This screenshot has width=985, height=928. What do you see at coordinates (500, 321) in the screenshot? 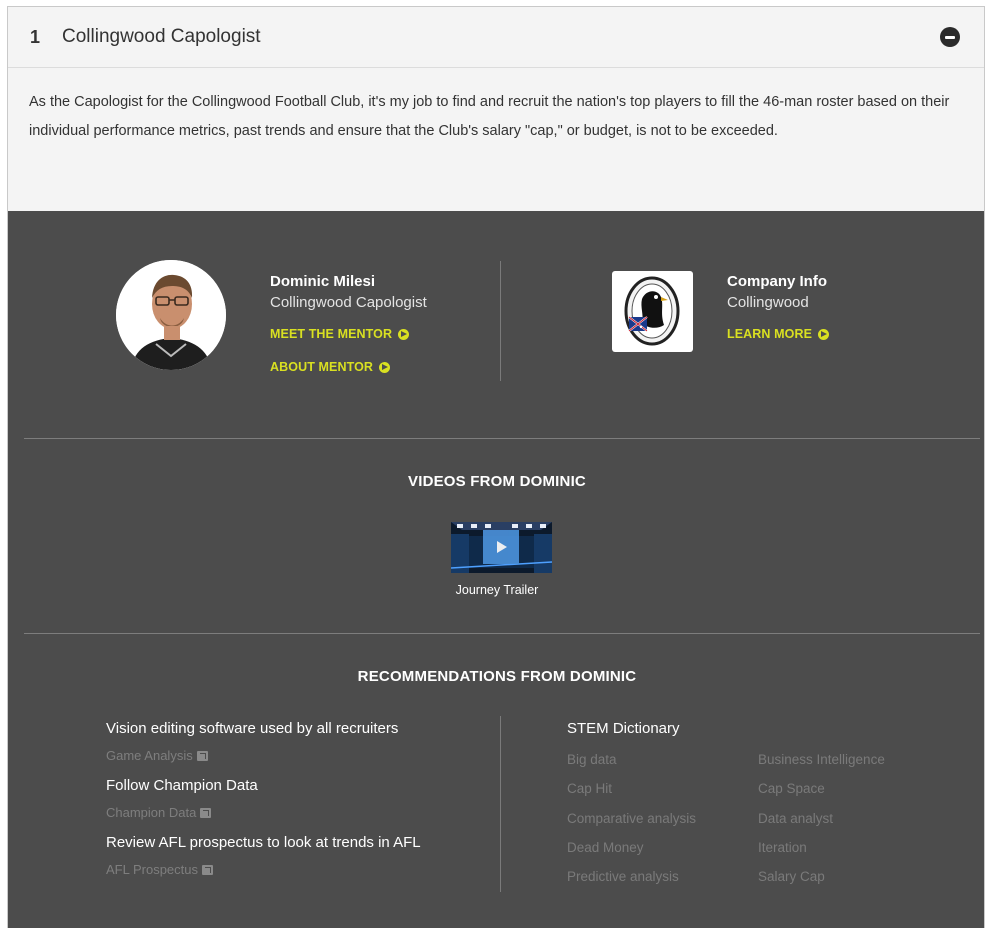
I see `mentor-divider` at bounding box center [500, 321].